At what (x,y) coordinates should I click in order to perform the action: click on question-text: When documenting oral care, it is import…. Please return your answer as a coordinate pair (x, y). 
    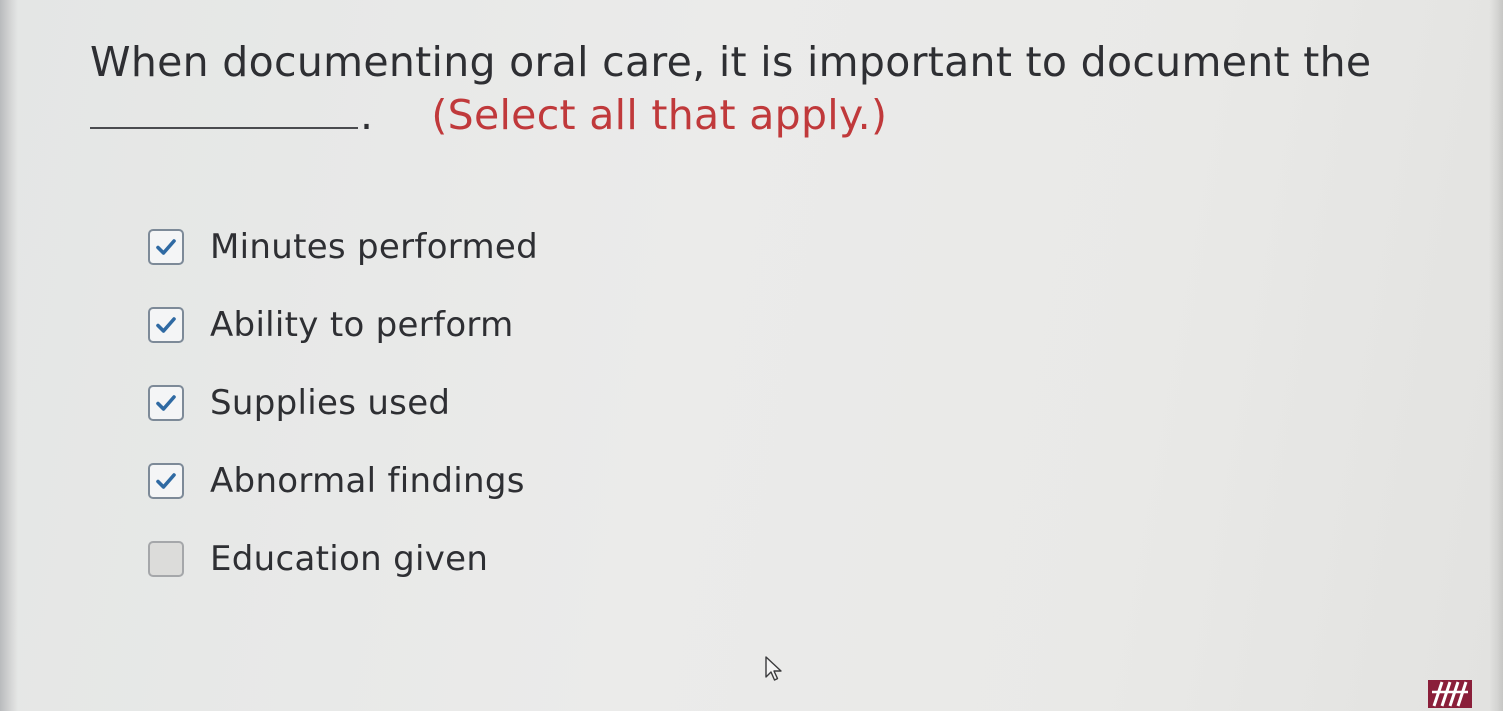
    Looking at the image, I should click on (731, 62).